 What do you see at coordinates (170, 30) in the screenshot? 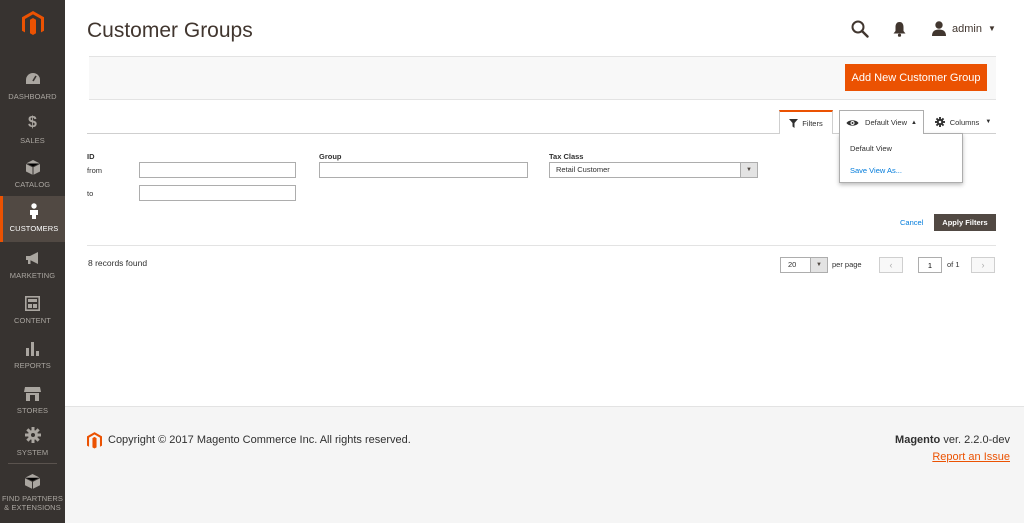
I see `page-title: Customer Groups` at bounding box center [170, 30].